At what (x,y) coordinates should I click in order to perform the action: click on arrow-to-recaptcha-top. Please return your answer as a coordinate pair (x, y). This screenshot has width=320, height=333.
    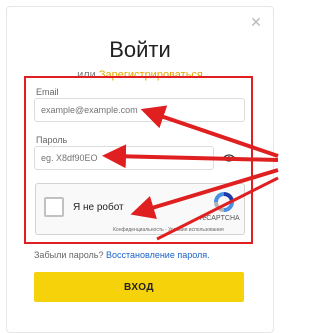
    Looking at the image, I should click on (204, 194).